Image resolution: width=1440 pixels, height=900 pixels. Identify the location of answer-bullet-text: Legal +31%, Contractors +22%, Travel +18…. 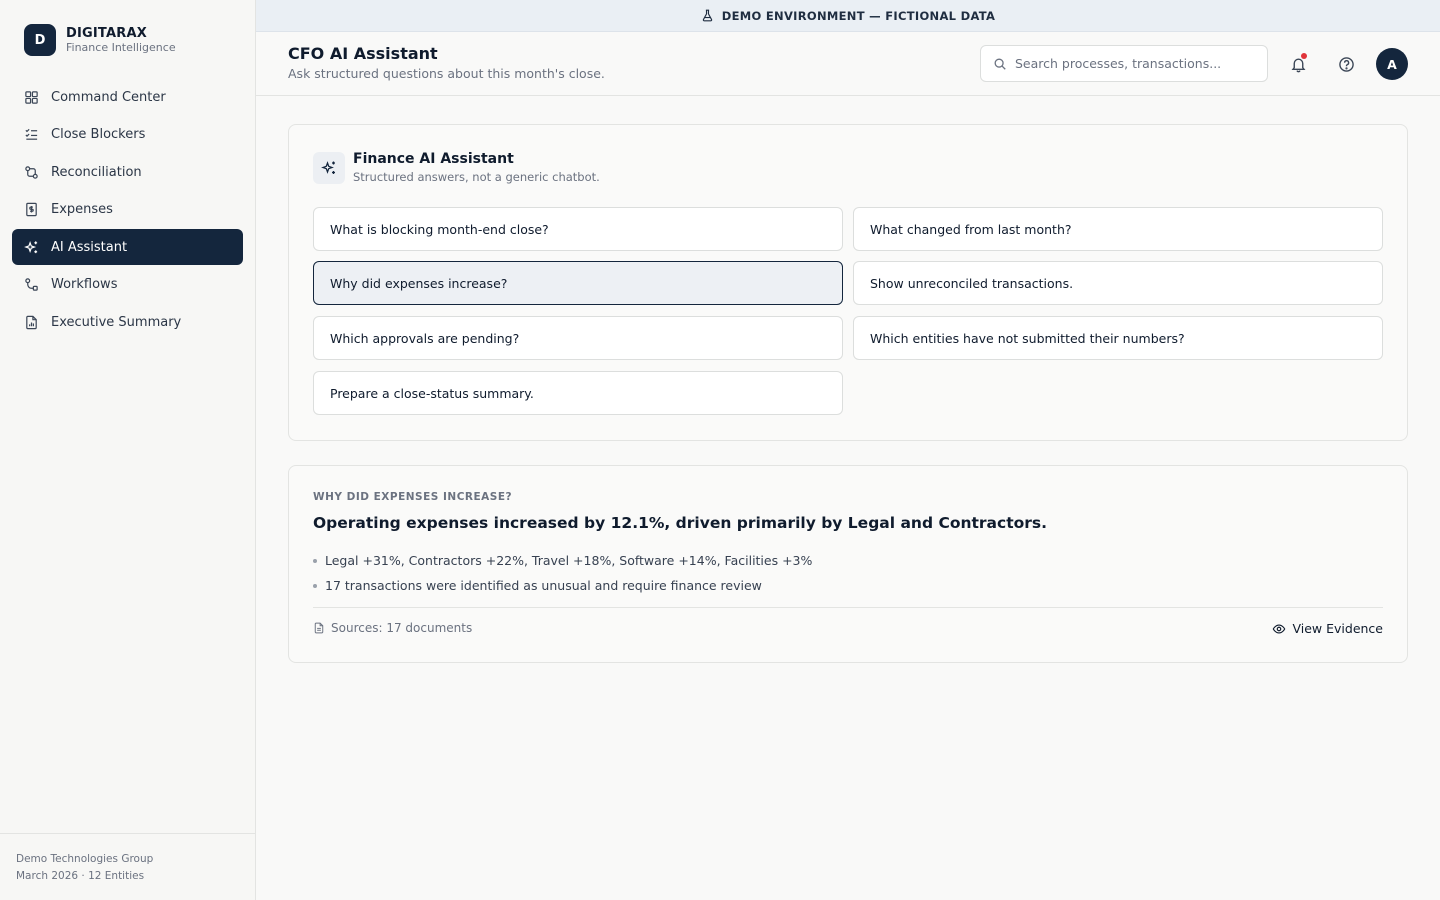
(569, 560).